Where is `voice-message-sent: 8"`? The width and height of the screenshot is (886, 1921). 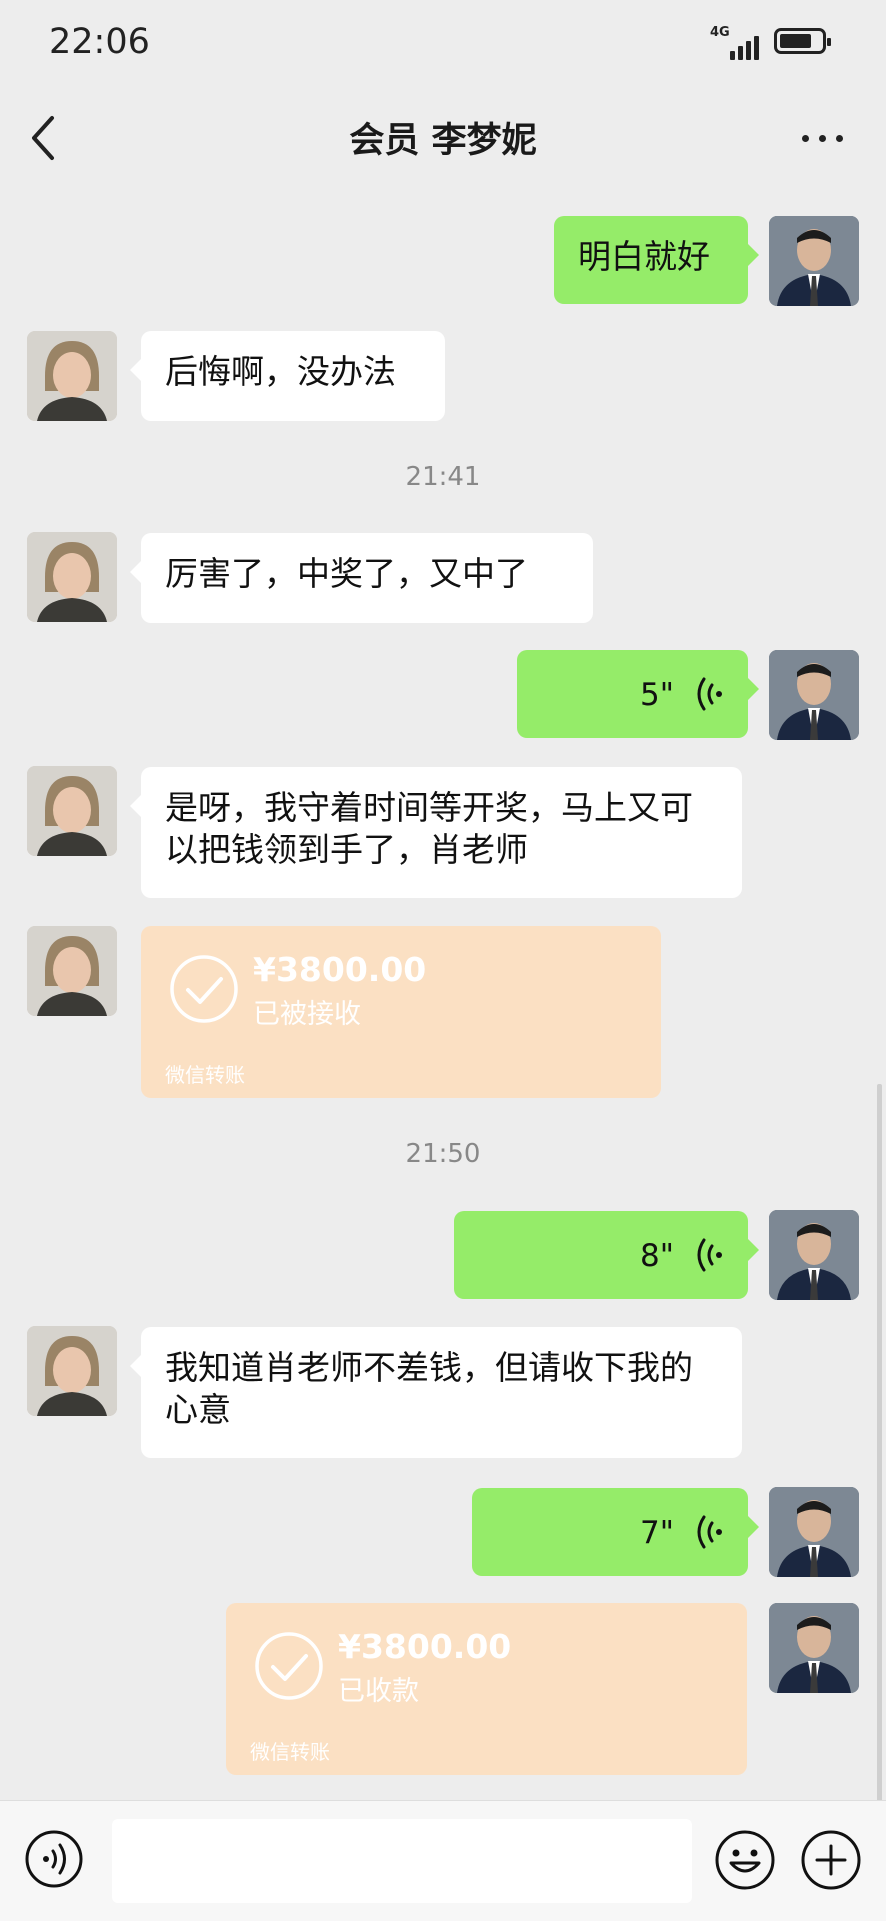 voice-message-sent: 8" is located at coordinates (606, 1255).